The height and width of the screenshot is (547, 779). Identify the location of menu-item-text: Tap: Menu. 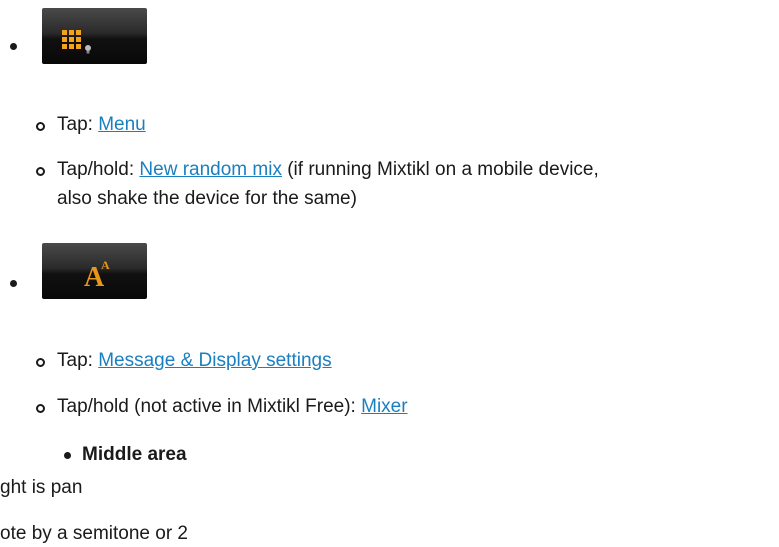
(101, 125).